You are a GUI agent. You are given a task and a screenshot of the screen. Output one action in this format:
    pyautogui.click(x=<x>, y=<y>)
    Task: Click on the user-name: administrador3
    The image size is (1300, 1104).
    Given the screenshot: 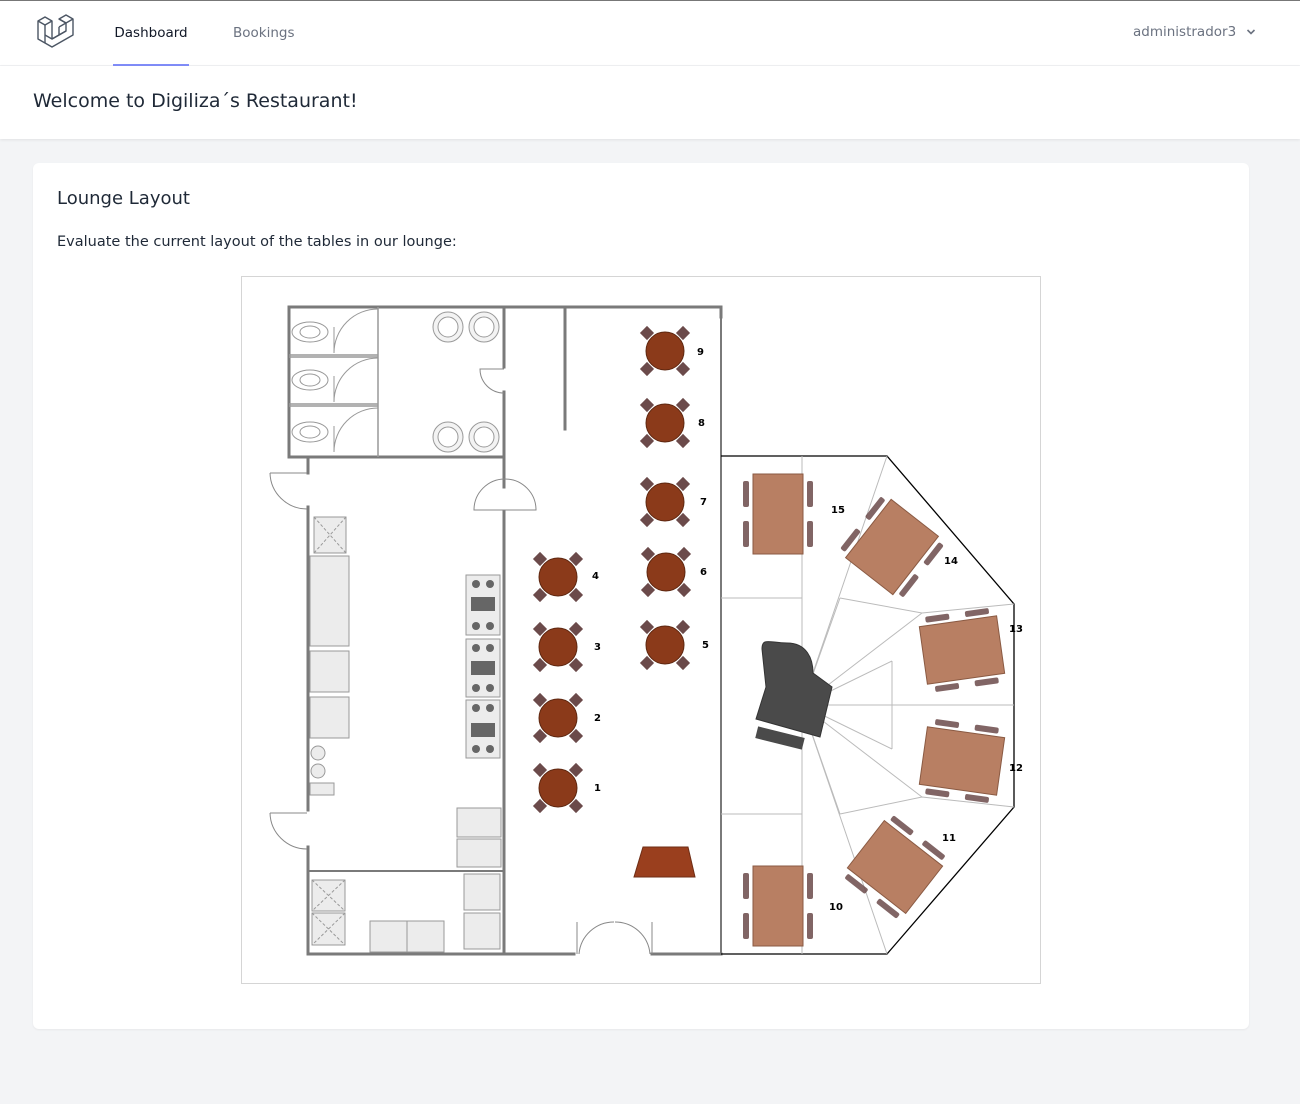 What is the action you would take?
    pyautogui.click(x=1185, y=32)
    